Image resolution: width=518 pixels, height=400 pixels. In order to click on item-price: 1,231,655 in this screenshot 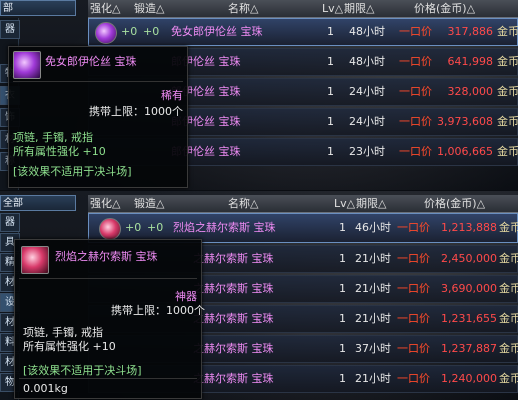, I will do `click(469, 318)`.